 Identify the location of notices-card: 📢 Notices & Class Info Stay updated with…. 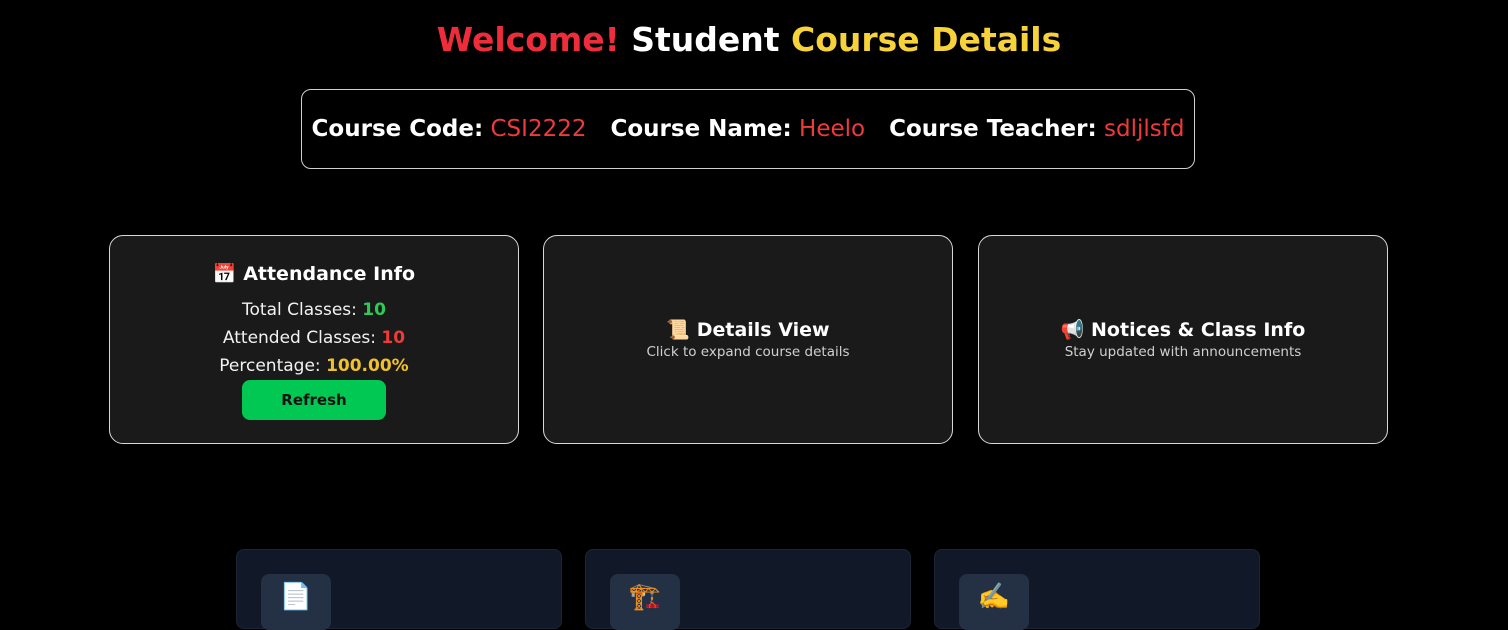
(1183, 339).